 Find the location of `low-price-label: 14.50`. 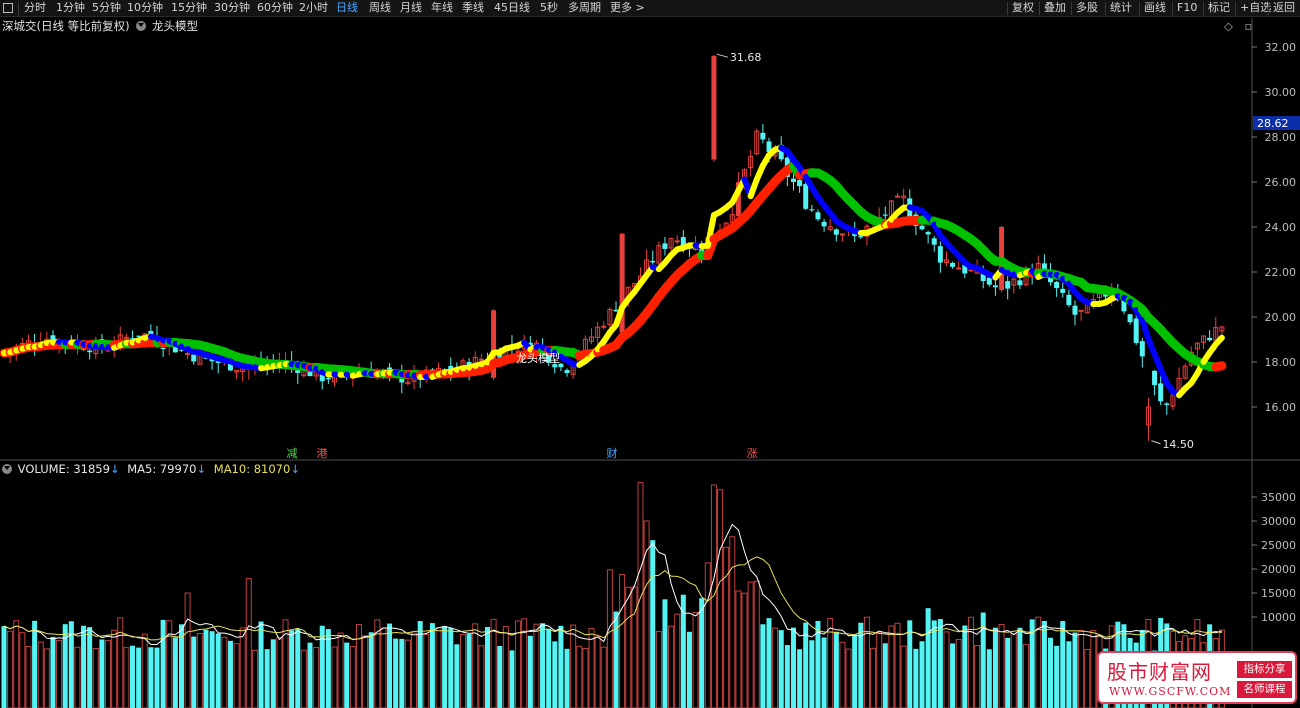

low-price-label: 14.50 is located at coordinates (1178, 444).